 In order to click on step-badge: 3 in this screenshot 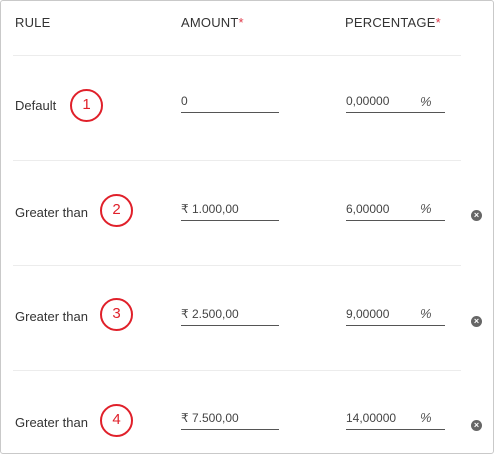, I will do `click(116, 314)`.